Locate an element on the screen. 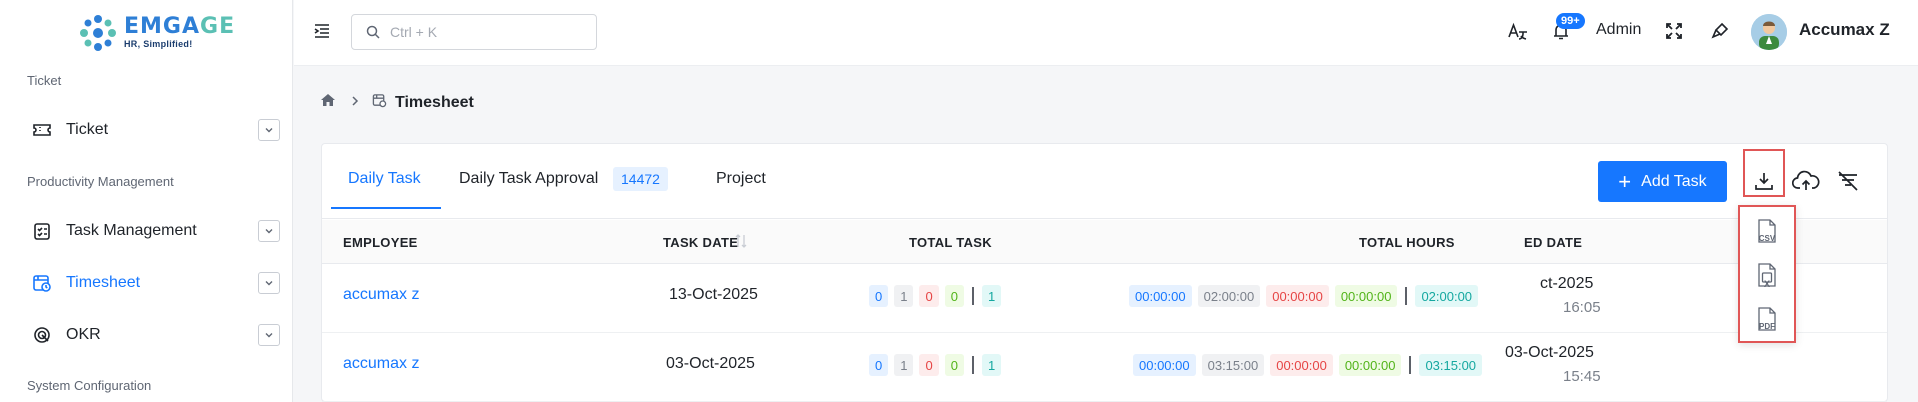 This screenshot has width=1918, height=402. sidebar-item-label: OKR is located at coordinates (83, 334).